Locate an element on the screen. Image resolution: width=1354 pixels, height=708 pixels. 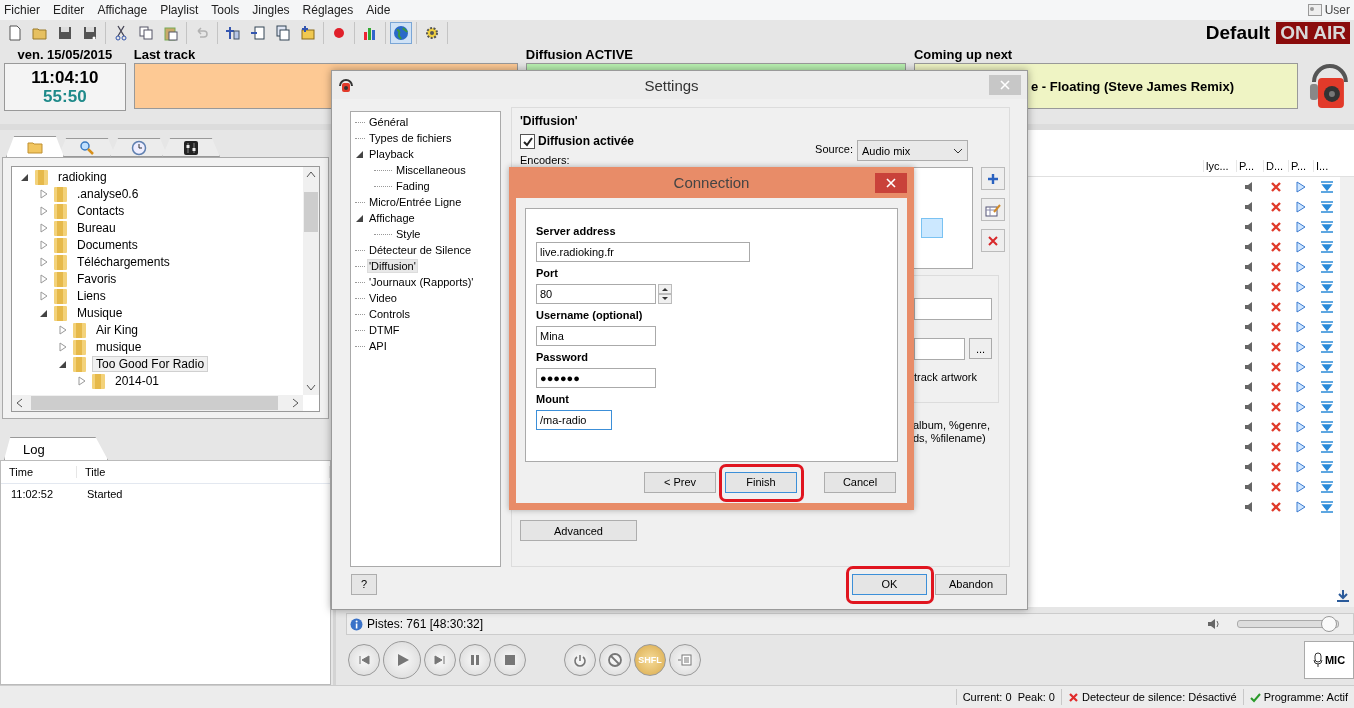
help-button: ? is located at coordinates (364, 584).